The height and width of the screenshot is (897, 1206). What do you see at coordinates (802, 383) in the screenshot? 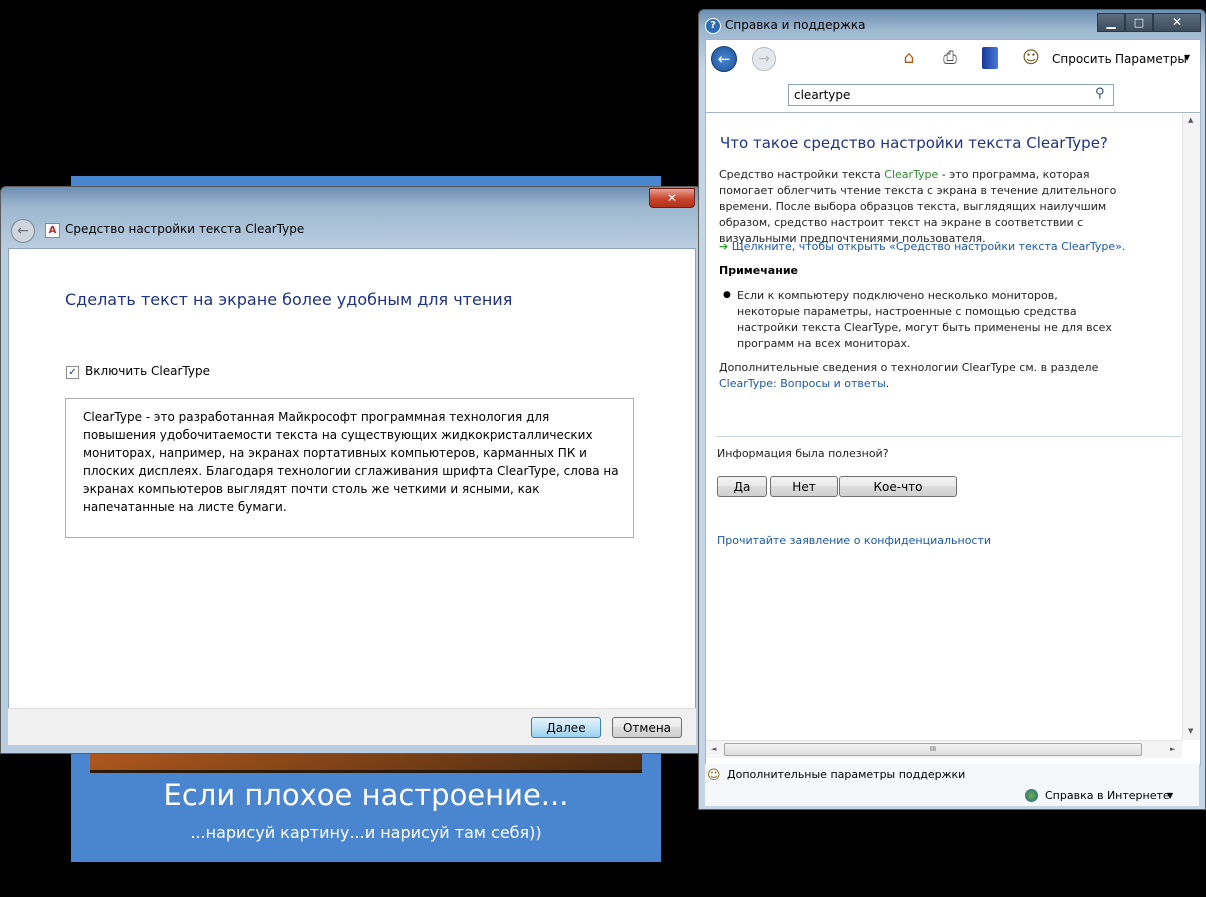
I see `faq-link: ClearType: Вопросы и ответы` at bounding box center [802, 383].